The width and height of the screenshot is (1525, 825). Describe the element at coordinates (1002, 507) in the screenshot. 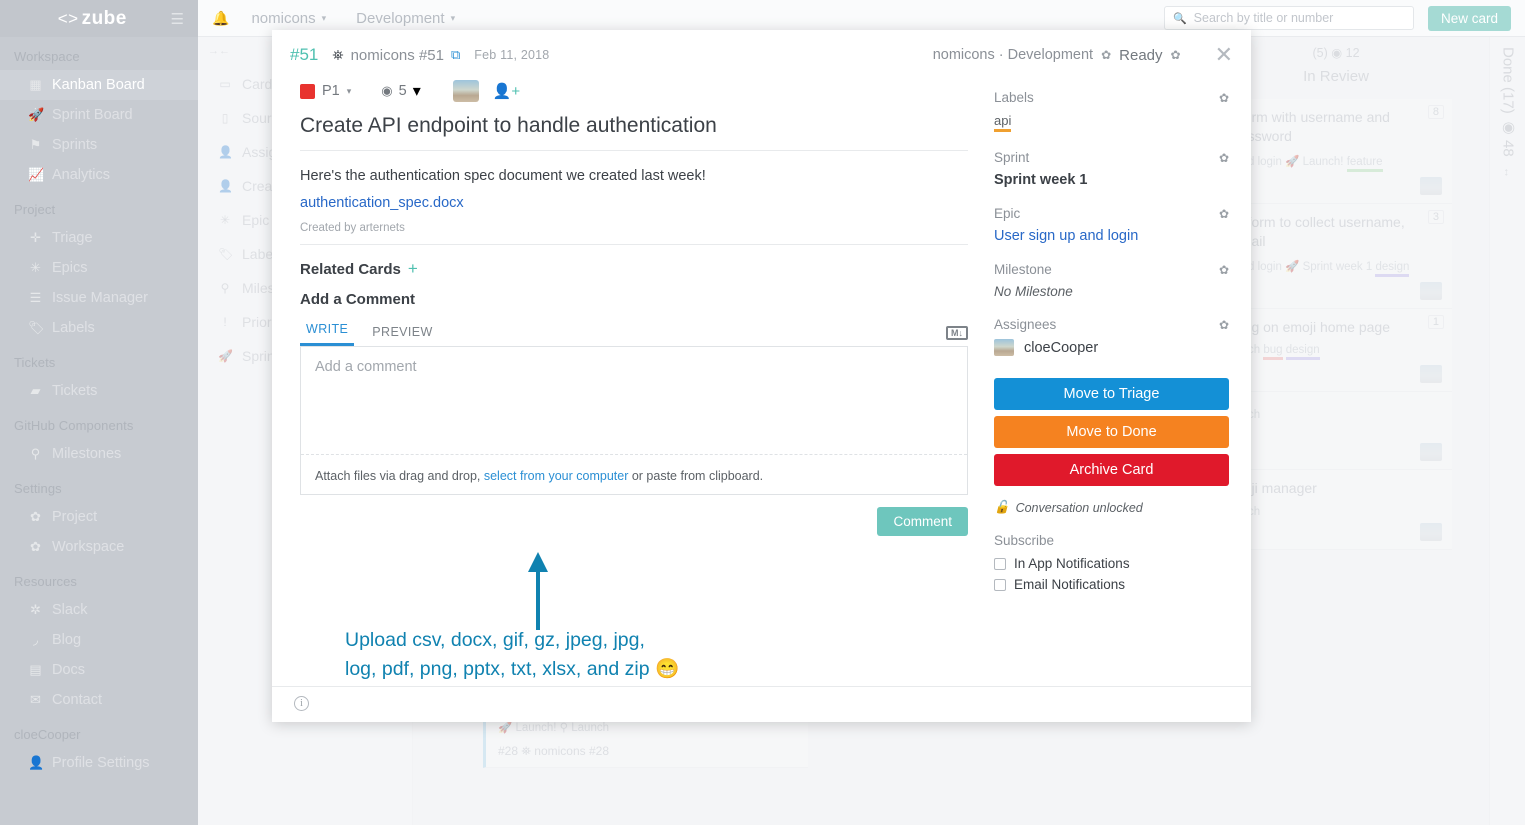

I see `unlock-icon: 🔓` at that location.